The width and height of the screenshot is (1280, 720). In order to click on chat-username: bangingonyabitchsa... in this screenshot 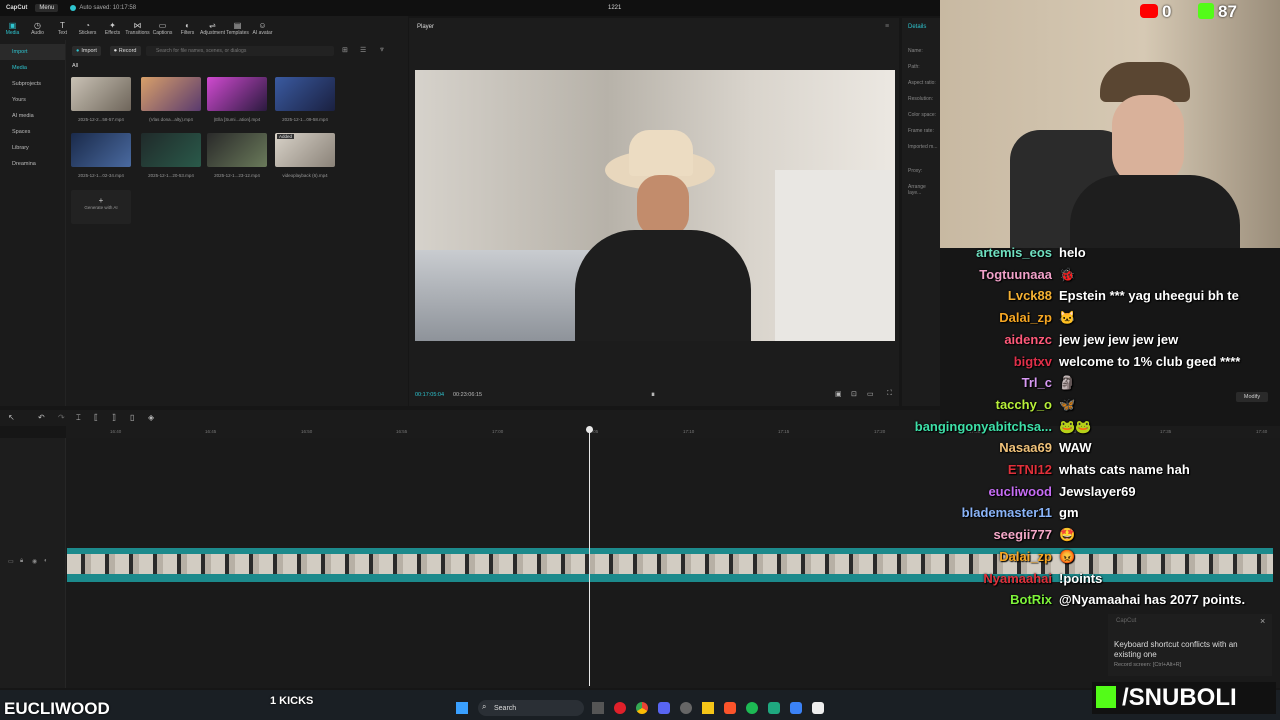, I will do `click(983, 426)`.